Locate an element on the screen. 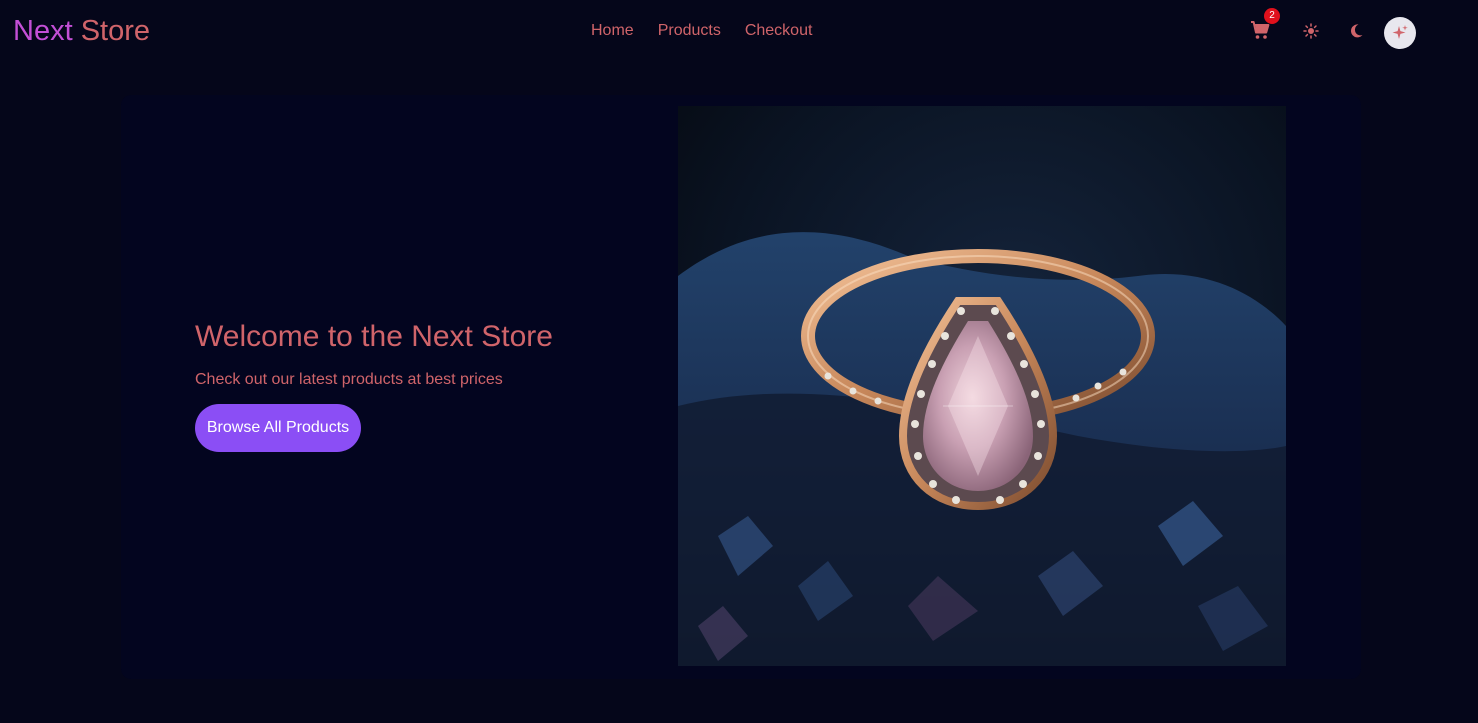 The image size is (1478, 723). nav-link-checkout: Checkout is located at coordinates (779, 31).